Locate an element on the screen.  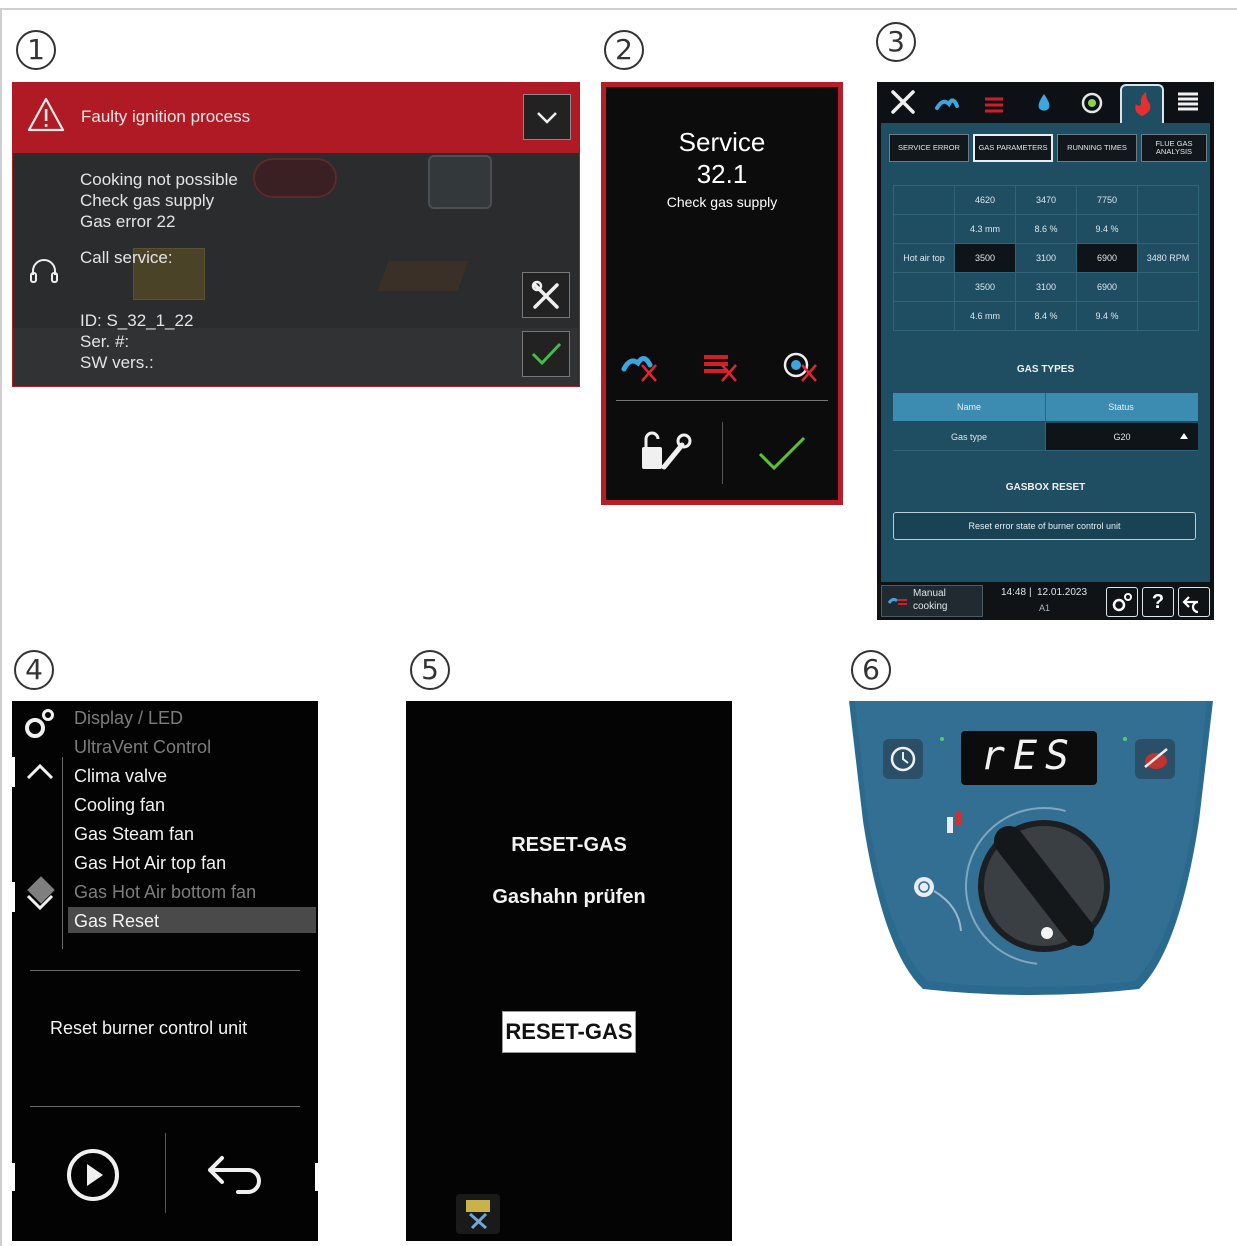
combi-tab-icon is located at coordinates (1092, 103).